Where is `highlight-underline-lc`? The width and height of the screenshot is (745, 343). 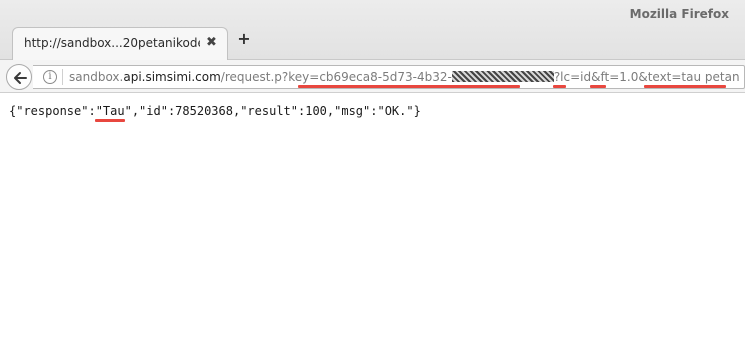 highlight-underline-lc is located at coordinates (559, 86).